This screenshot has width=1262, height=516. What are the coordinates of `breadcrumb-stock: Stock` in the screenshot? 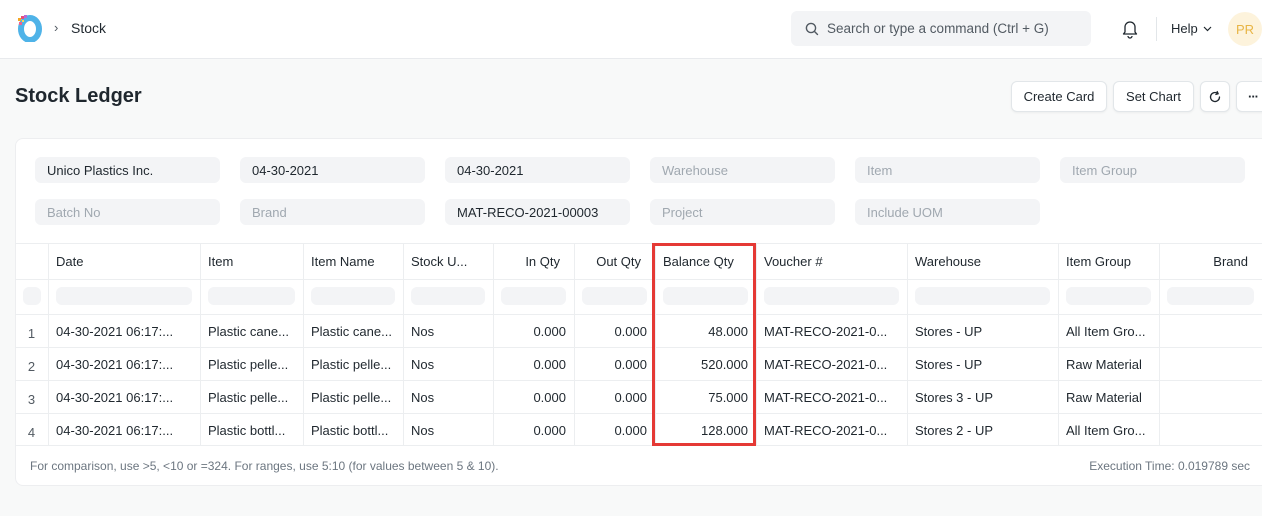 It's located at (88, 28).